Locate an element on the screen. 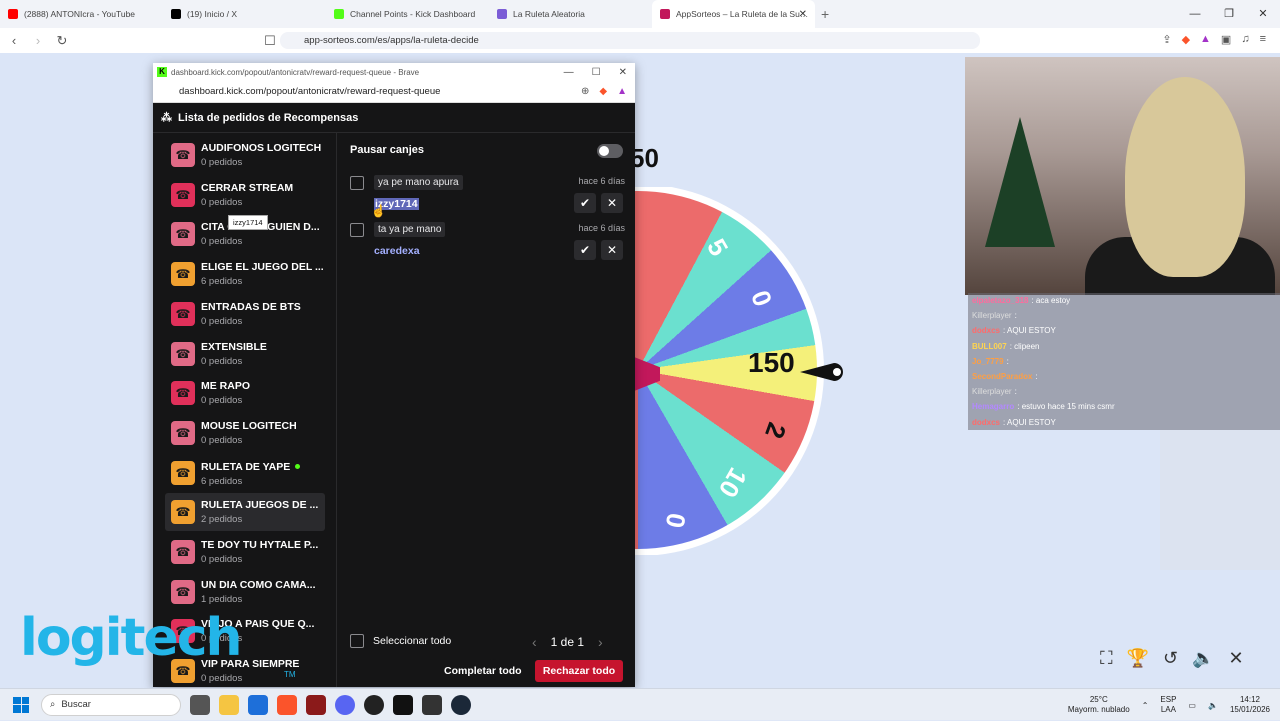 Image resolution: width=1280 pixels, height=721 pixels. zoom-icon: ⊕ is located at coordinates (585, 91).